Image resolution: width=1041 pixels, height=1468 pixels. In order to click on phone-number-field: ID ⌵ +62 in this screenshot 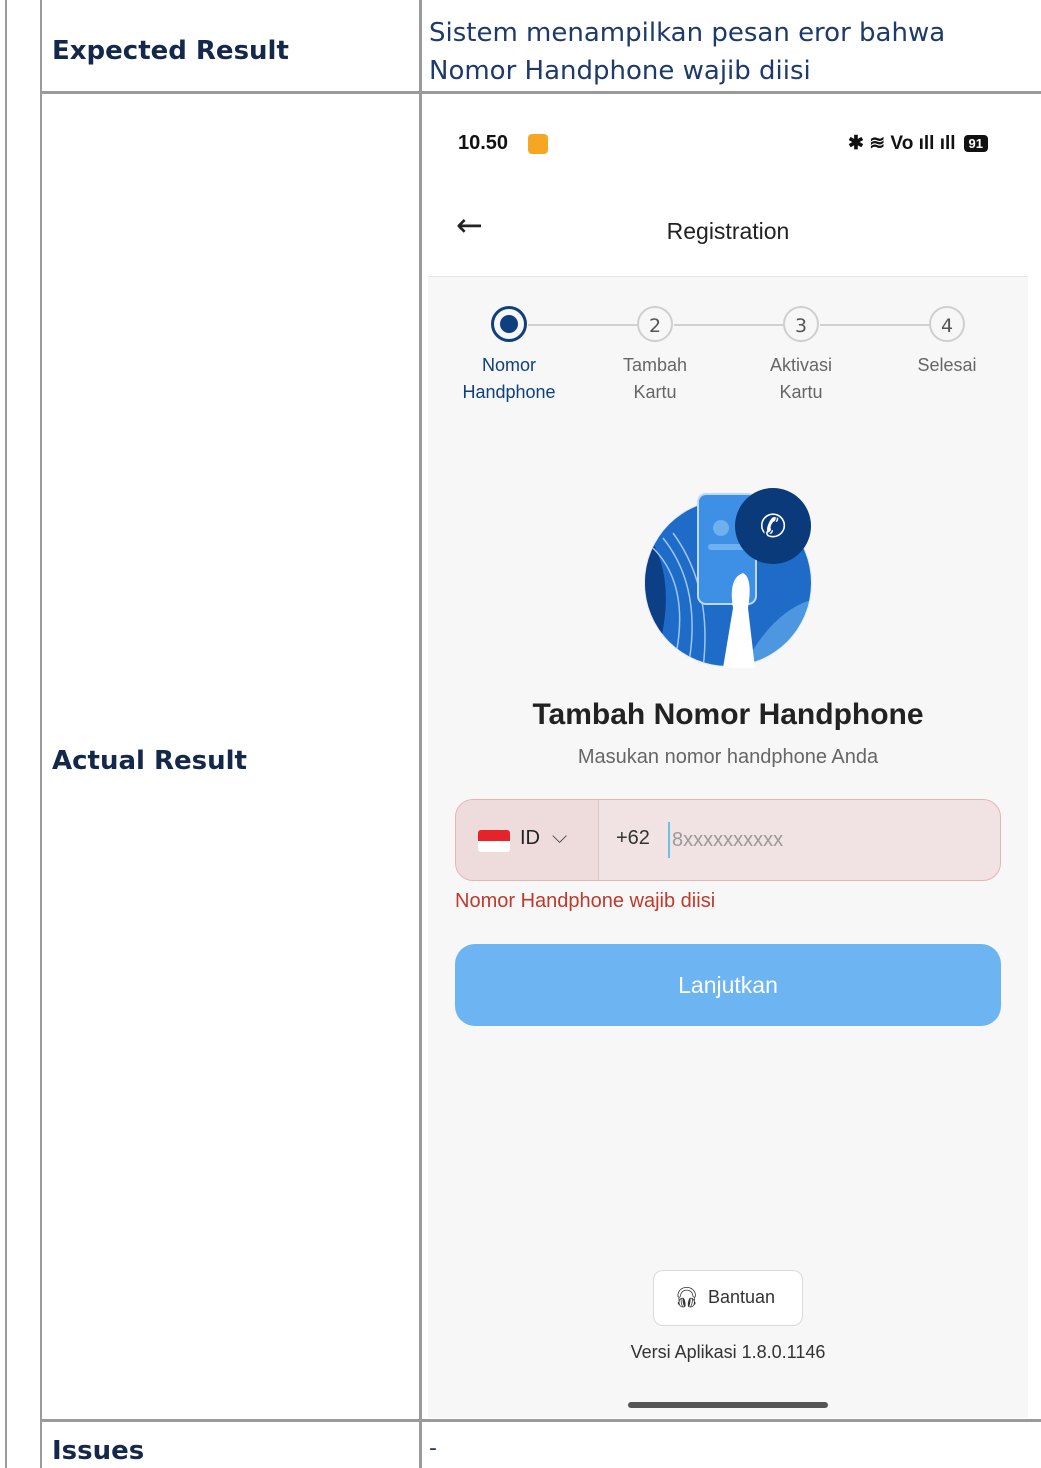, I will do `click(728, 840)`.